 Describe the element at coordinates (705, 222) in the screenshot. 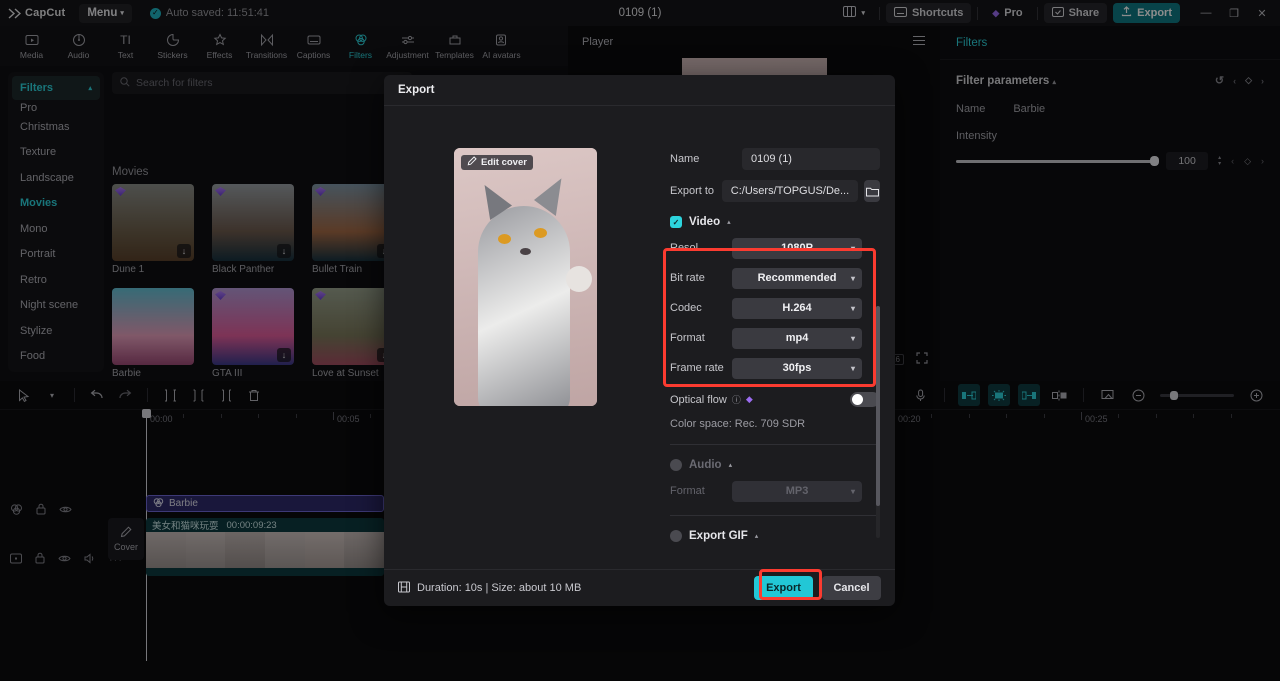

I see `video-section-title: Video` at that location.